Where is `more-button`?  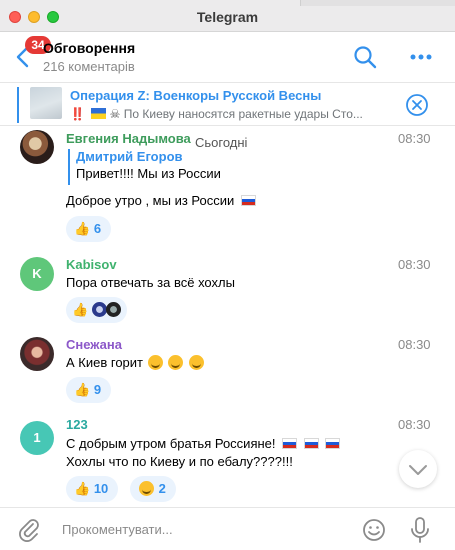
more-button is located at coordinates (421, 57).